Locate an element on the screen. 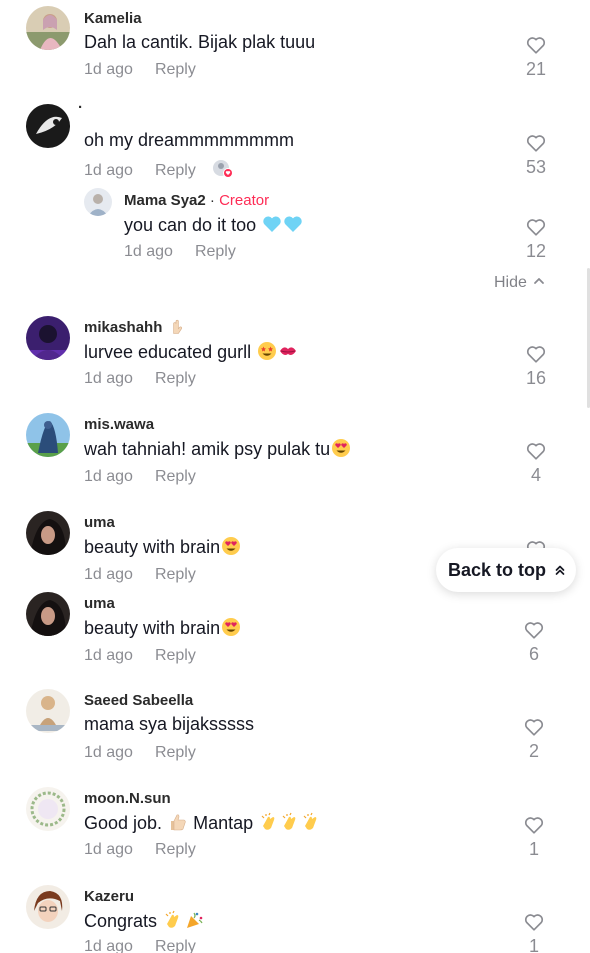  comment-username: Mama Sya2 · Creator is located at coordinates (196, 200).